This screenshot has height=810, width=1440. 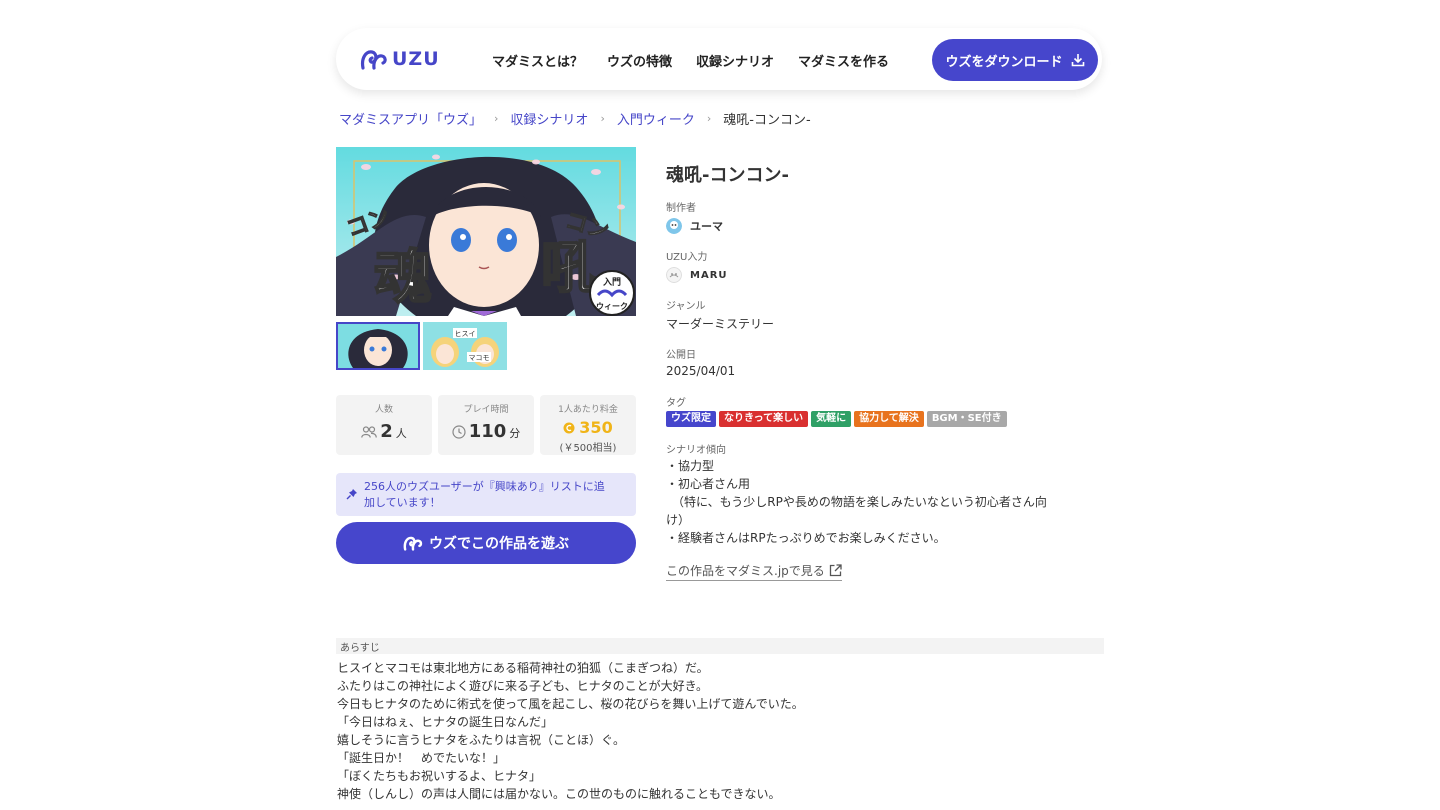 I want to click on breadcrumb-scenarios: 収録シナリオ, so click(x=549, y=118).